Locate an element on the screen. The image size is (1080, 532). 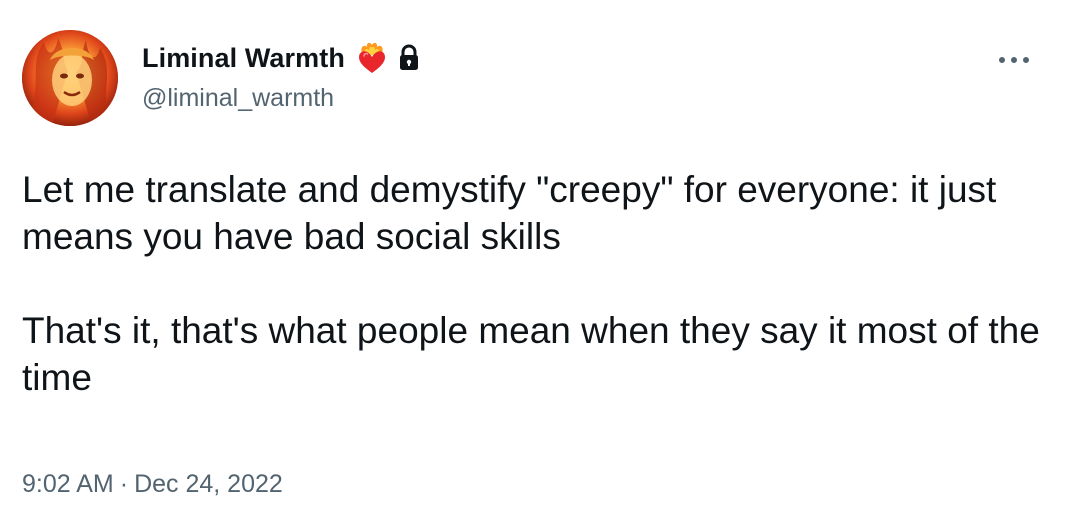
author-names: Liminal Warmth @liminal_warmth is located at coordinates (281, 76).